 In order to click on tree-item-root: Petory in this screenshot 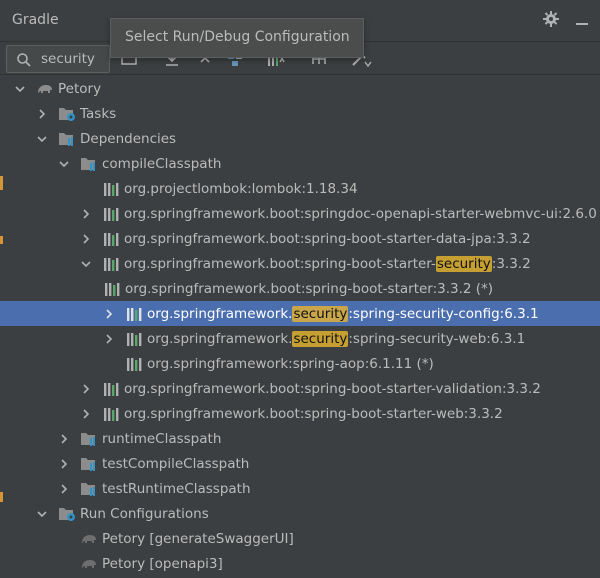, I will do `click(300, 88)`.